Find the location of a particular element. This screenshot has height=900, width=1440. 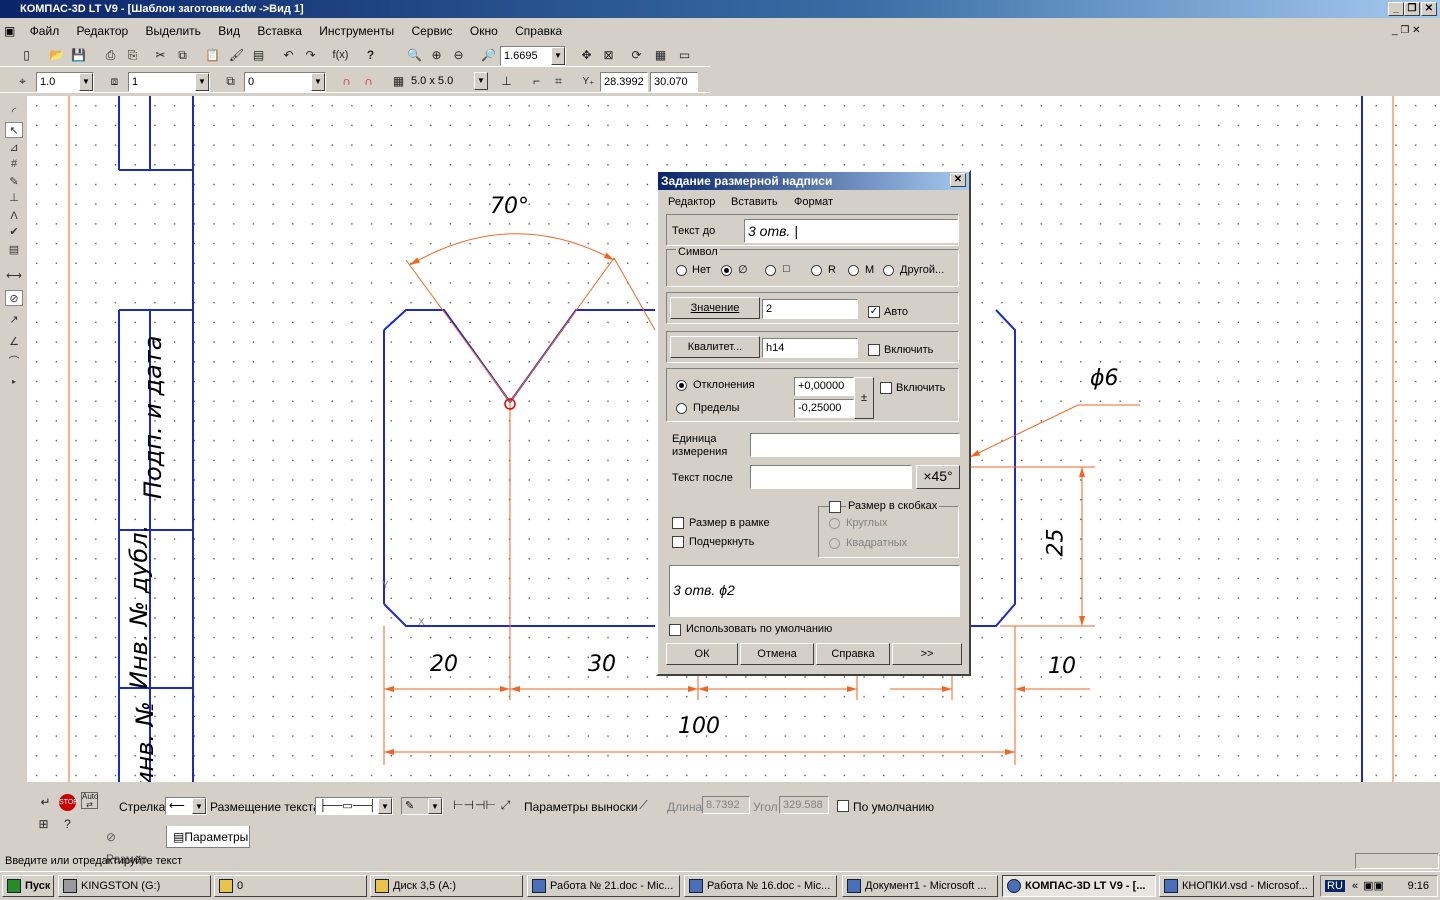

doc-icon: ▣ is located at coordinates (9, 31).